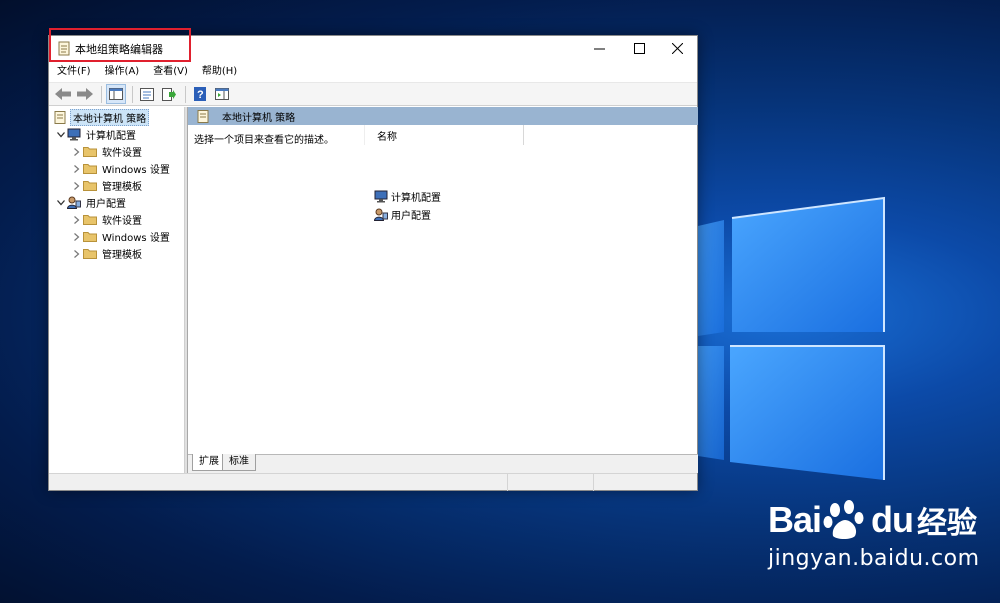 The height and width of the screenshot is (603, 1000). I want to click on help-button: ?, so click(200, 94).